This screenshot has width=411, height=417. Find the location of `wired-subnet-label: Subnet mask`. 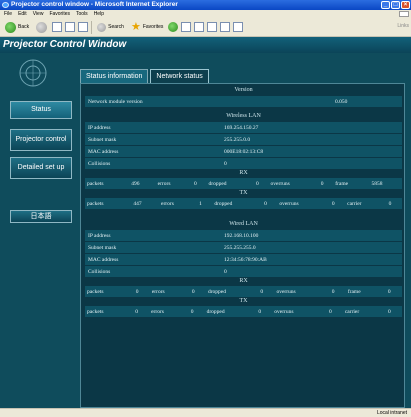

wired-subnet-label: Subnet mask is located at coordinates (153, 247).